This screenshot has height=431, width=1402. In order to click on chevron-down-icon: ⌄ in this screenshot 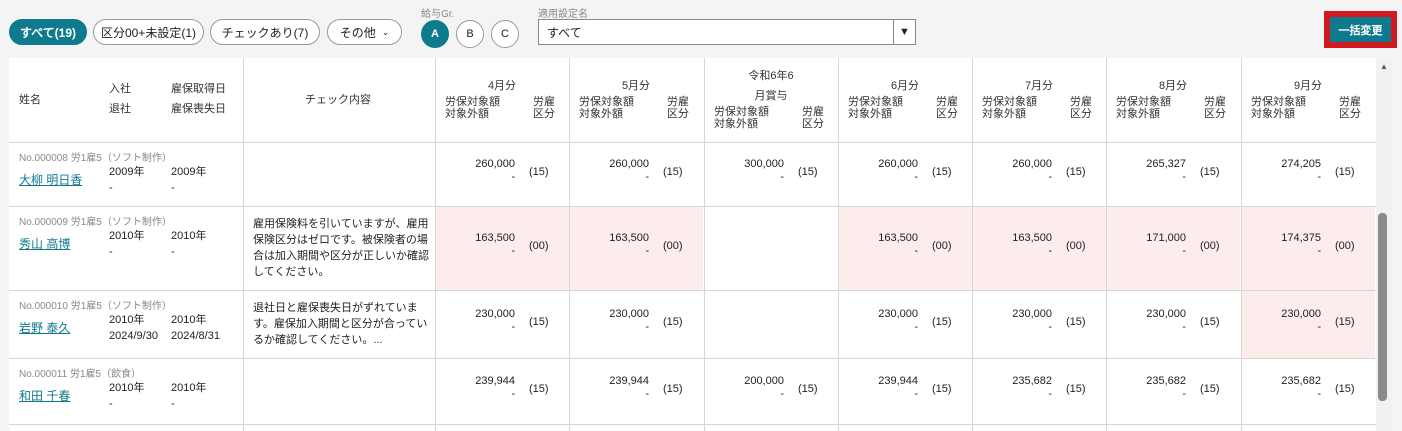, I will do `click(385, 31)`.